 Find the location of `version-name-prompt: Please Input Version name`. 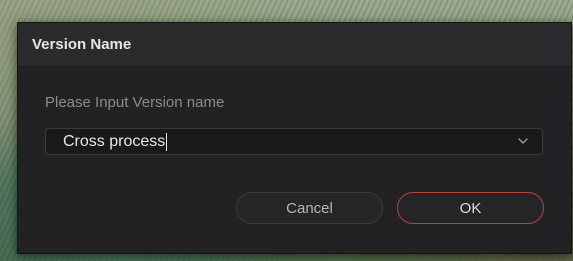

version-name-prompt: Please Input Version name is located at coordinates (135, 102).